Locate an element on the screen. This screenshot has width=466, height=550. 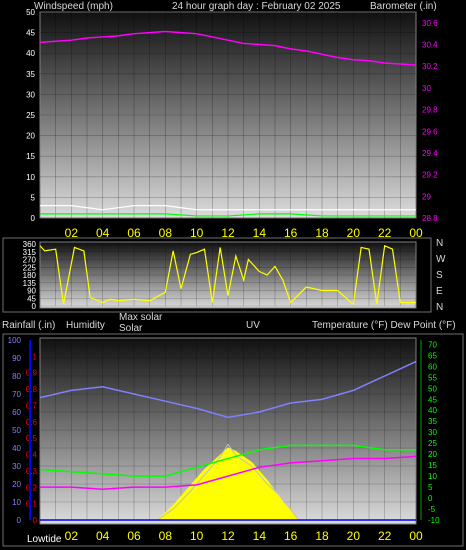
temp-y-tick: 60 is located at coordinates (432, 366).